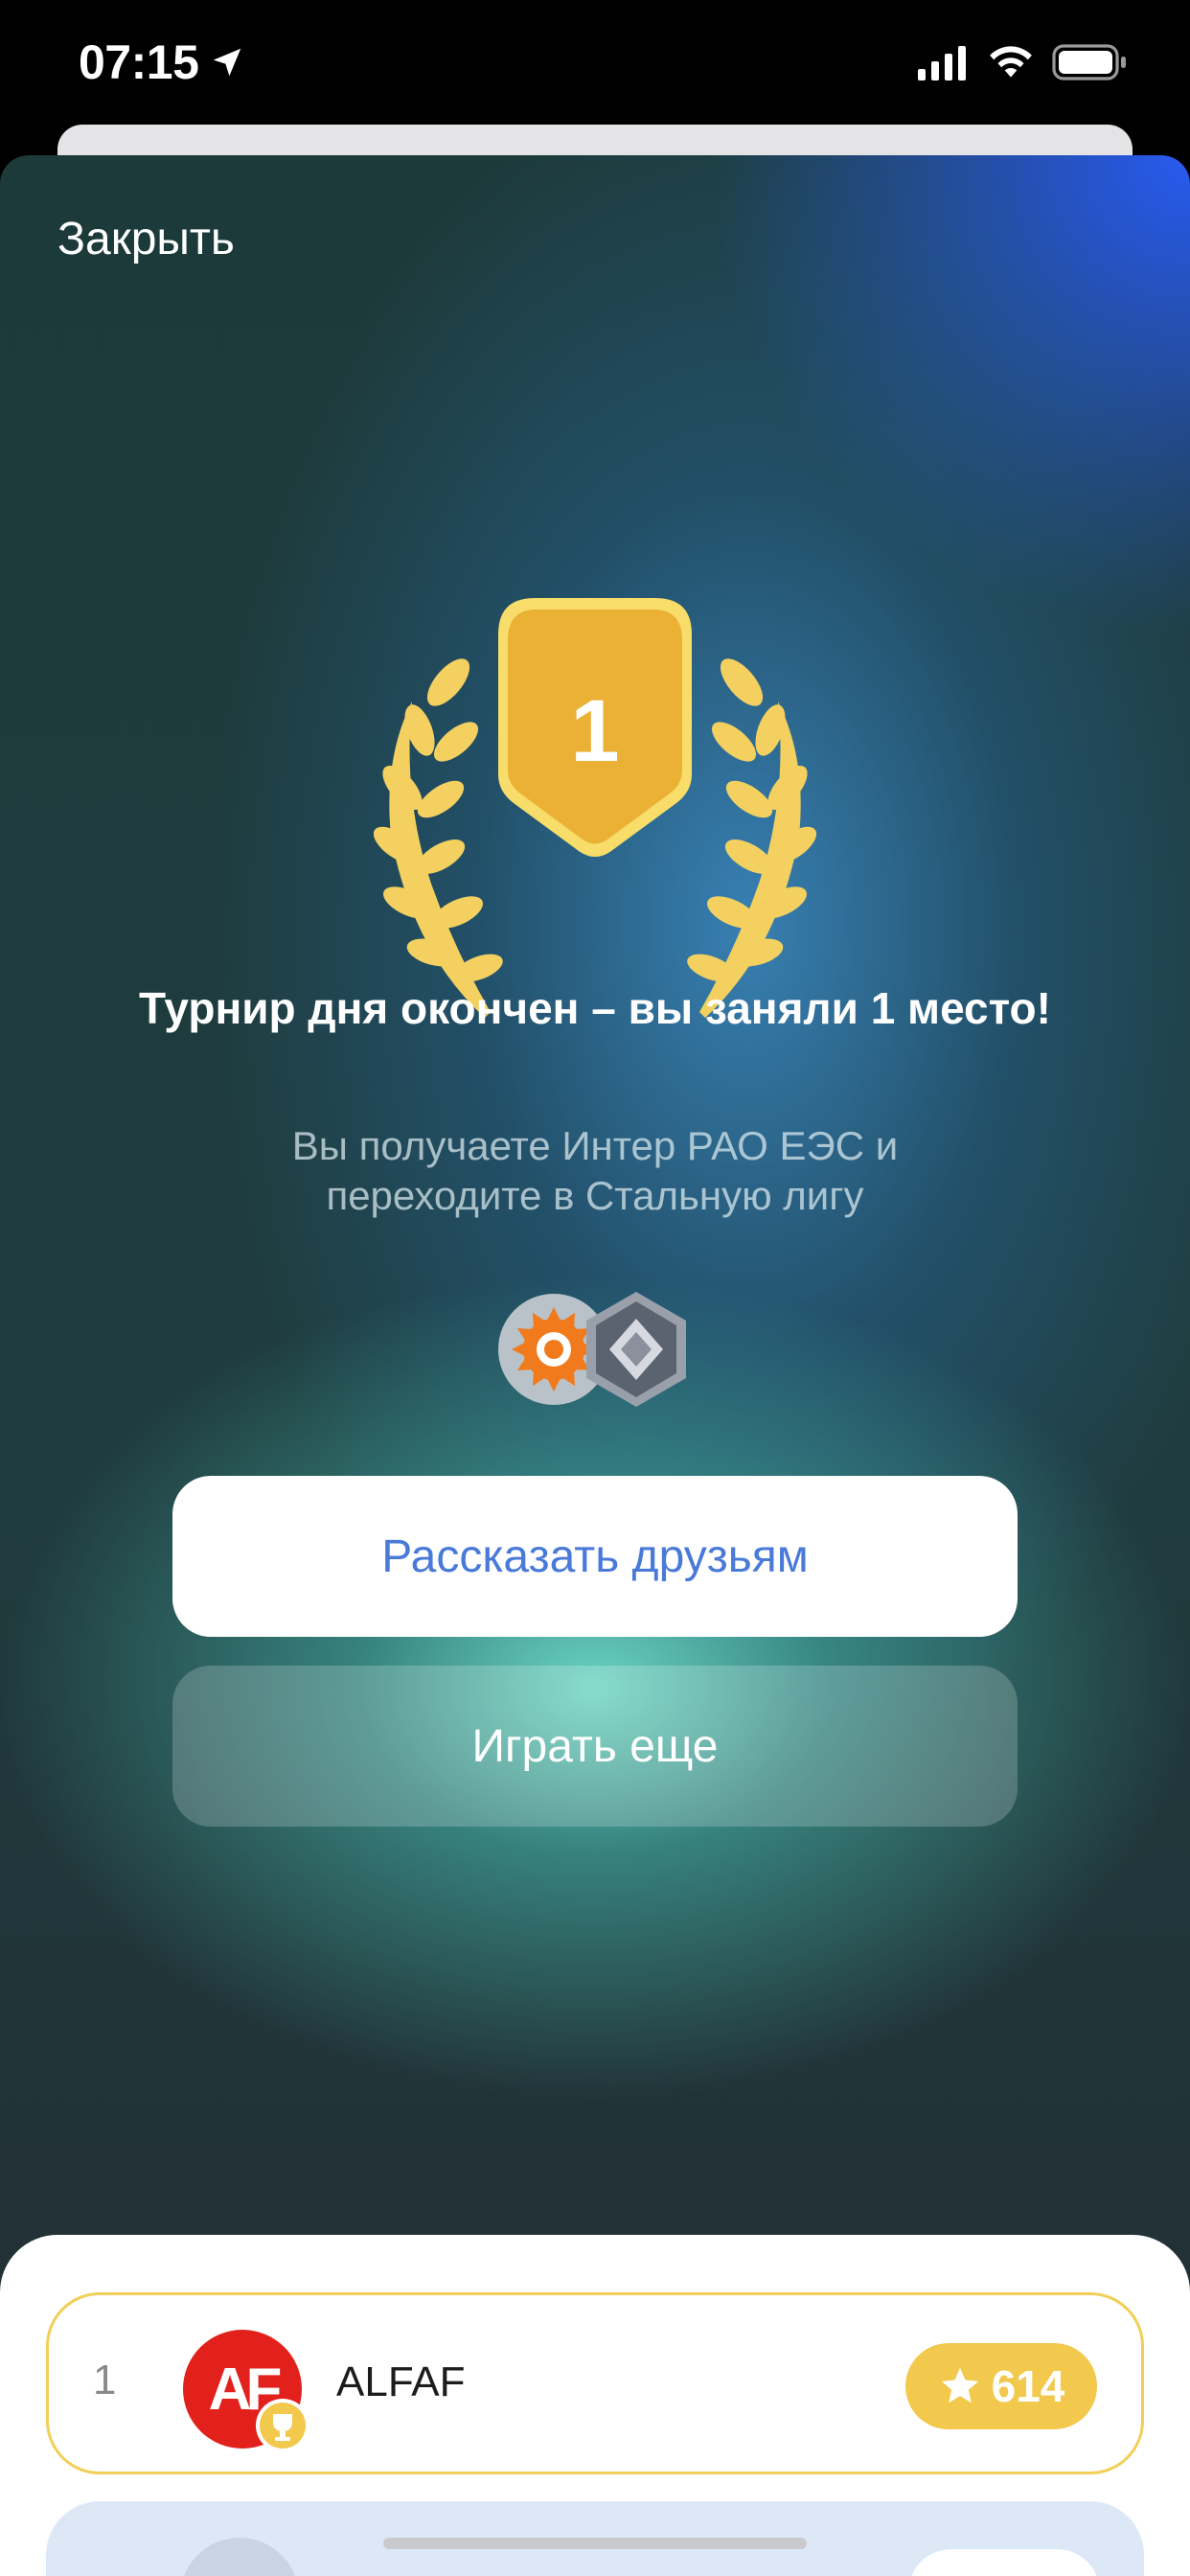 The image size is (1190, 2576). I want to click on score-badge: 614, so click(1001, 2386).